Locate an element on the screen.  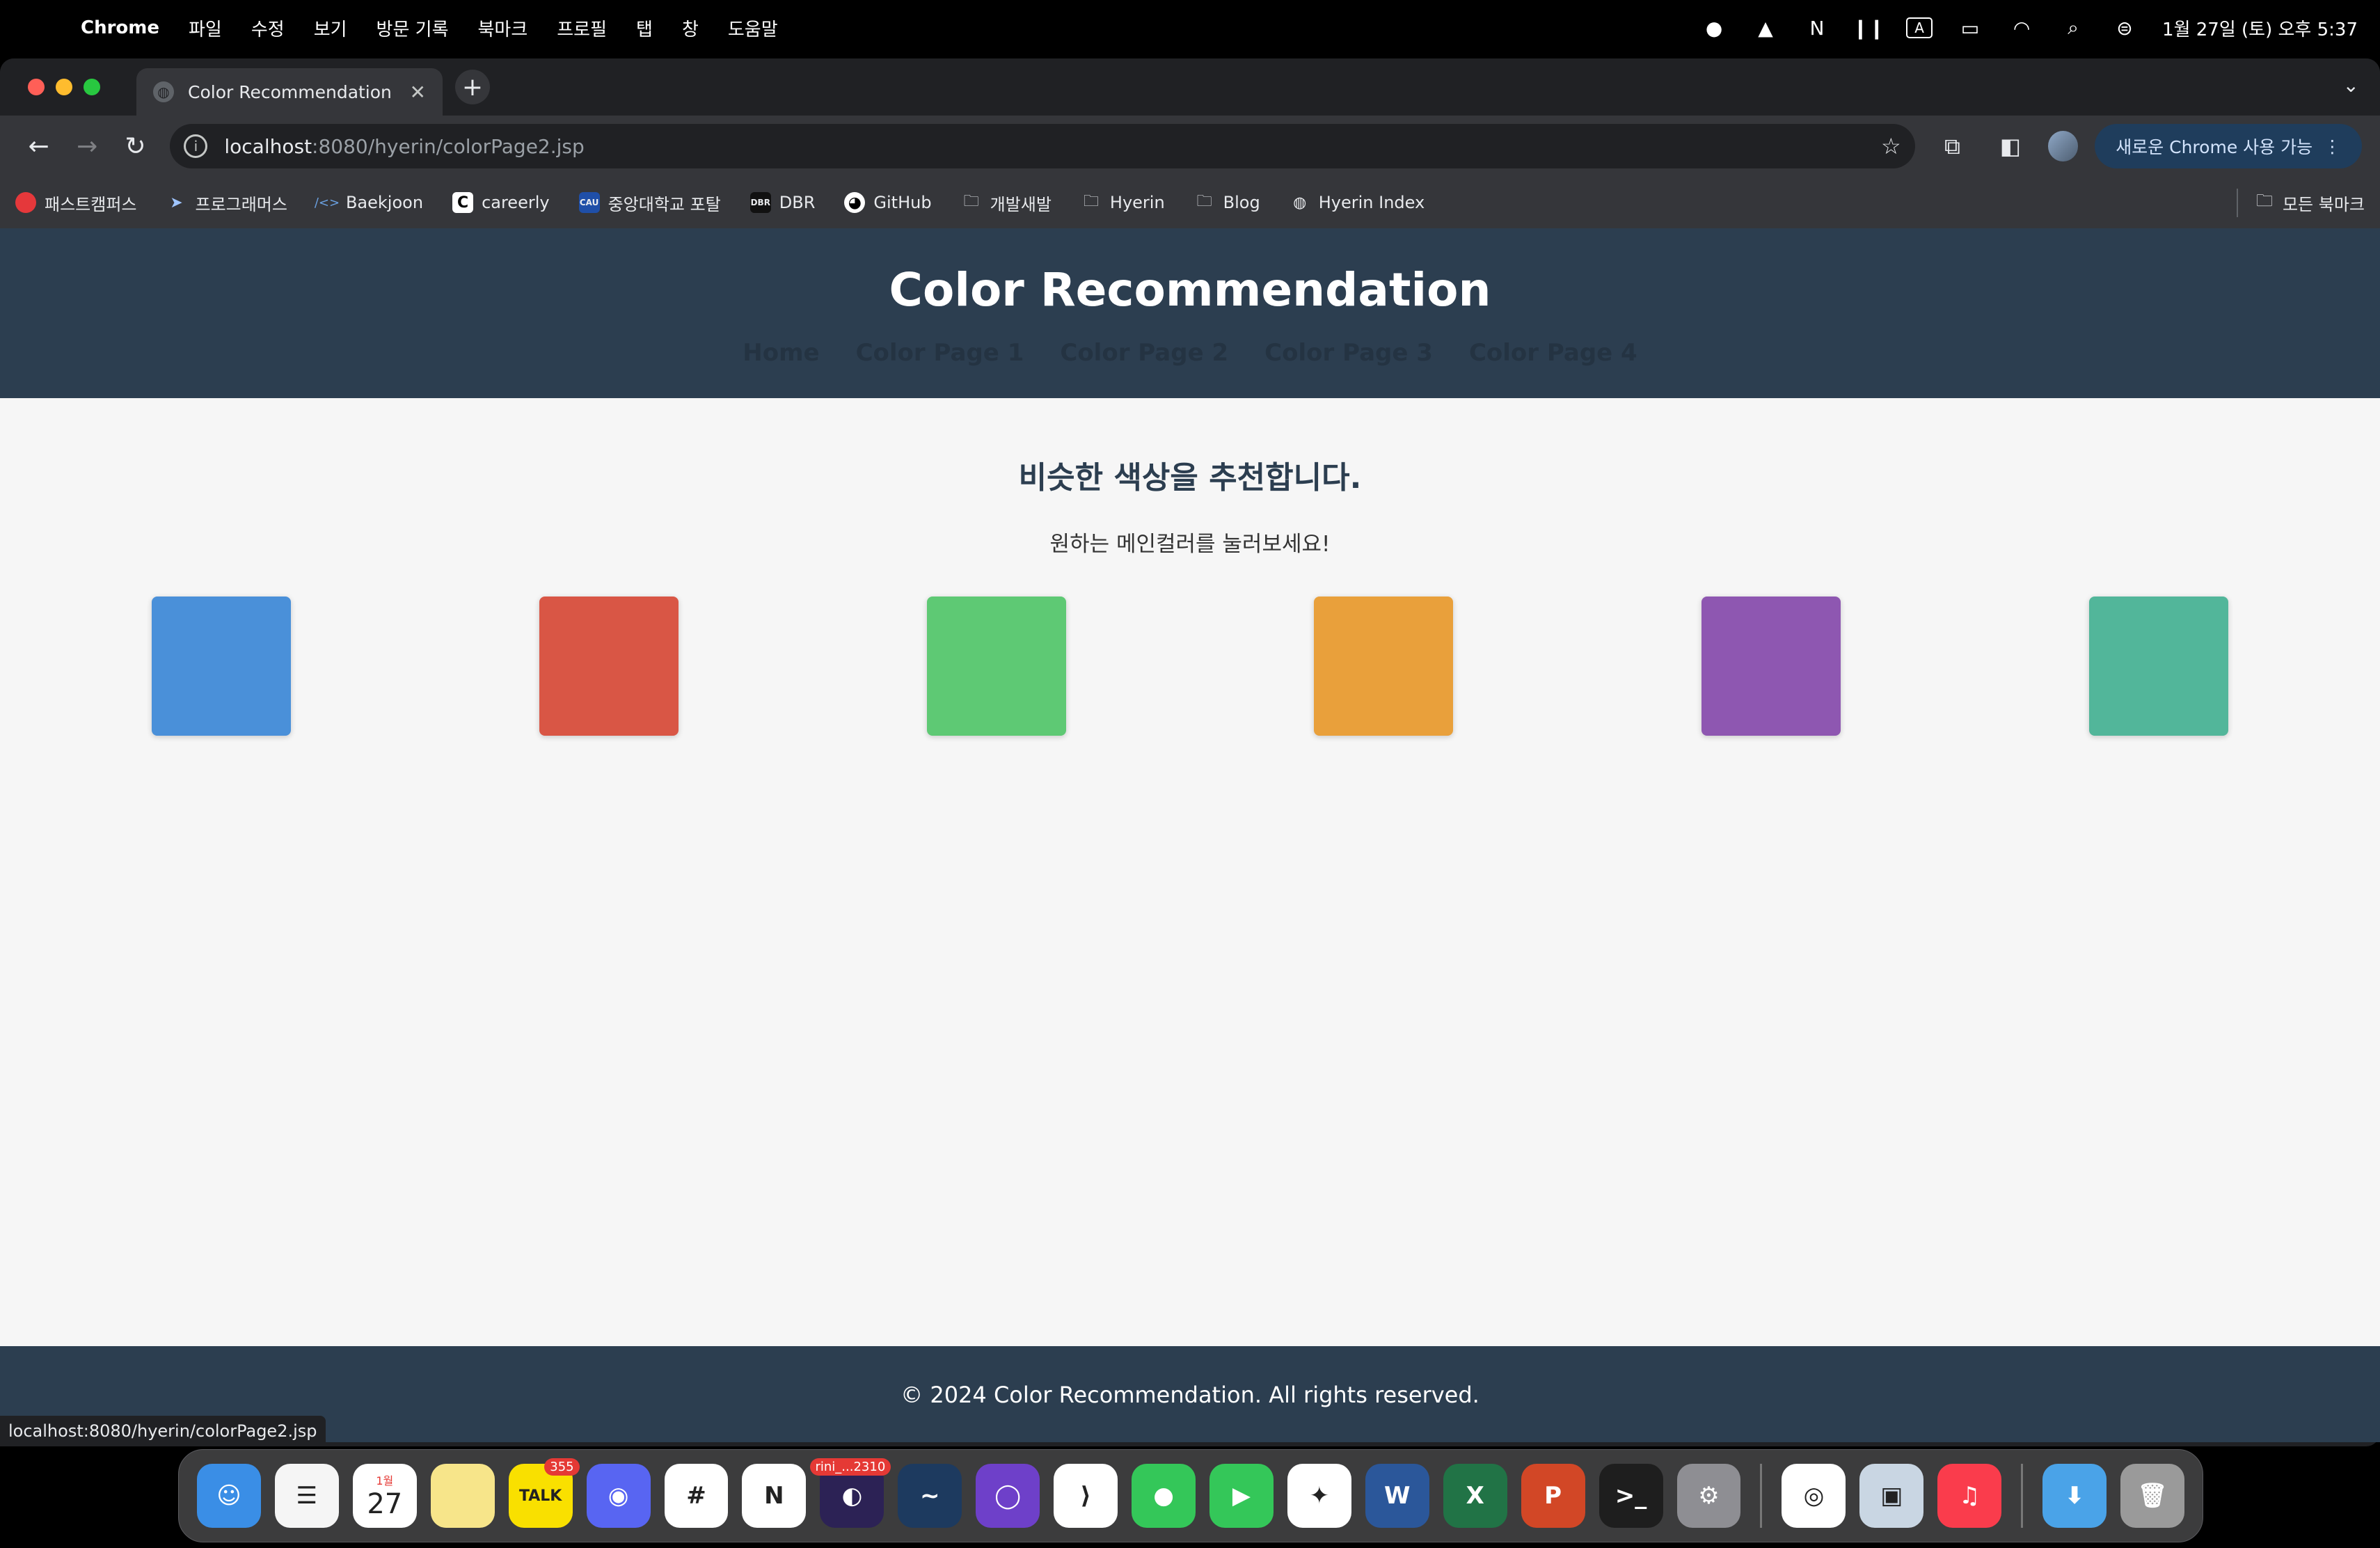
dock-safari-icon: ✦ is located at coordinates (1319, 1496).